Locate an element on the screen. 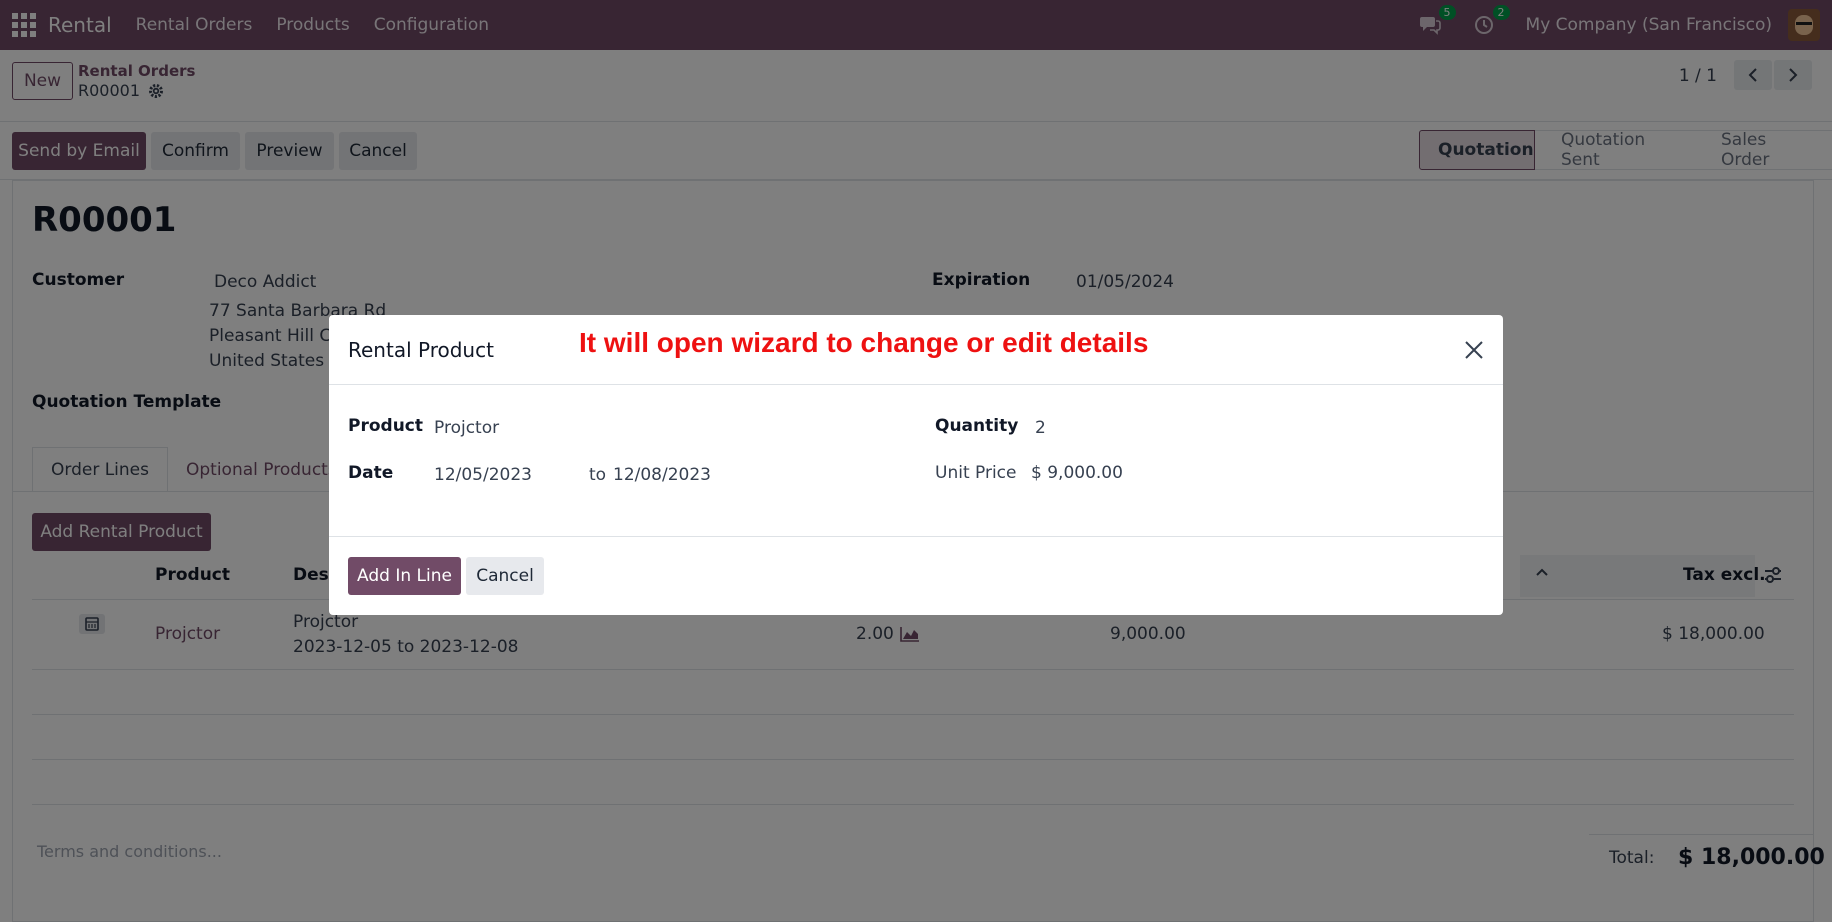  dialog-date-to-field: 12/08/2023 is located at coordinates (662, 475).